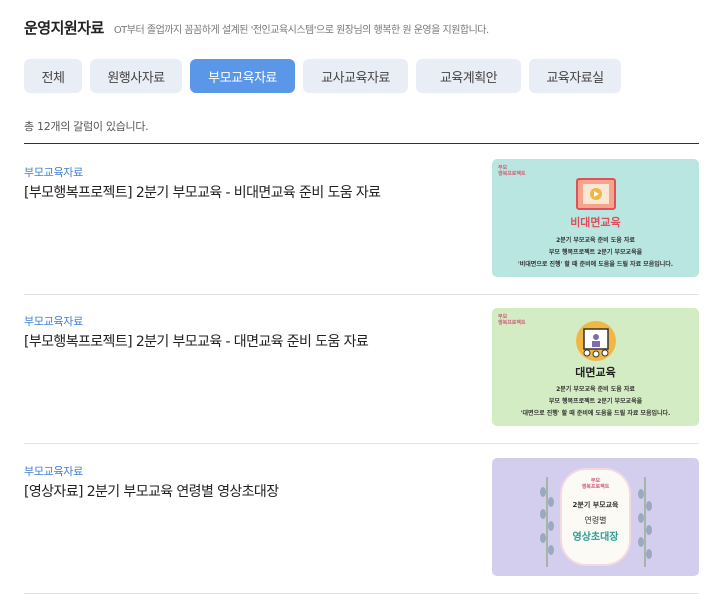 Image resolution: width=721 pixels, height=601 pixels. What do you see at coordinates (595, 537) in the screenshot?
I see `thumbnail-heading: 영상초대장` at bounding box center [595, 537].